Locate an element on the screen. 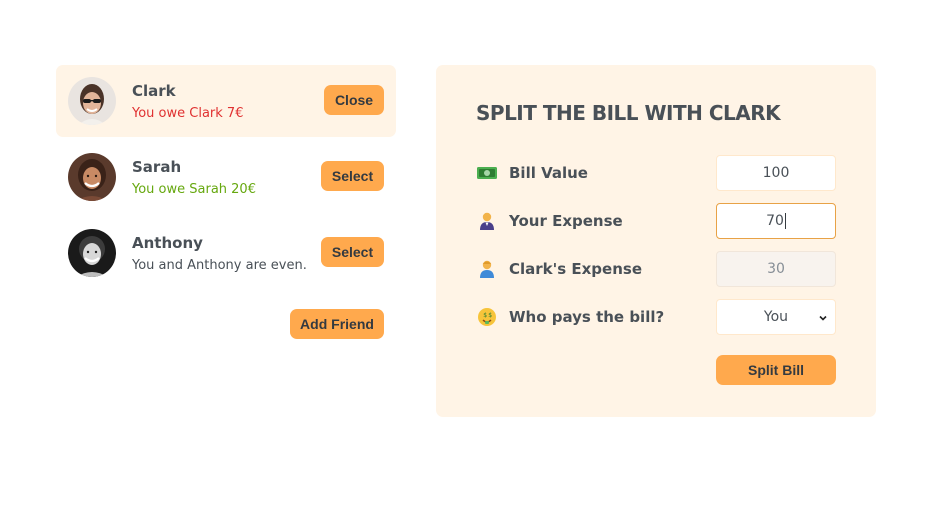 The width and height of the screenshot is (950, 526). bill-value-input: 100 is located at coordinates (776, 173).